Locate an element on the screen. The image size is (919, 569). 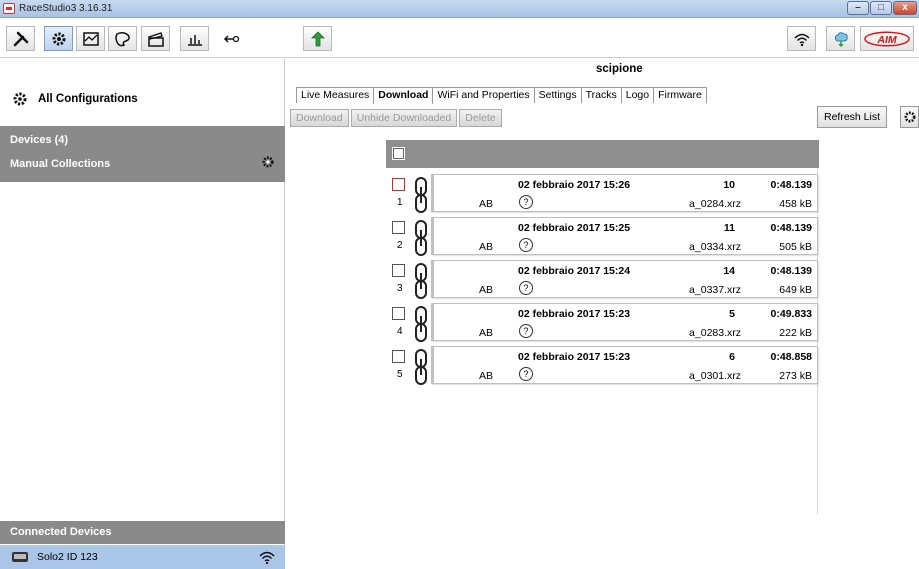
tab-firmware: Firmware is located at coordinates (680, 95).